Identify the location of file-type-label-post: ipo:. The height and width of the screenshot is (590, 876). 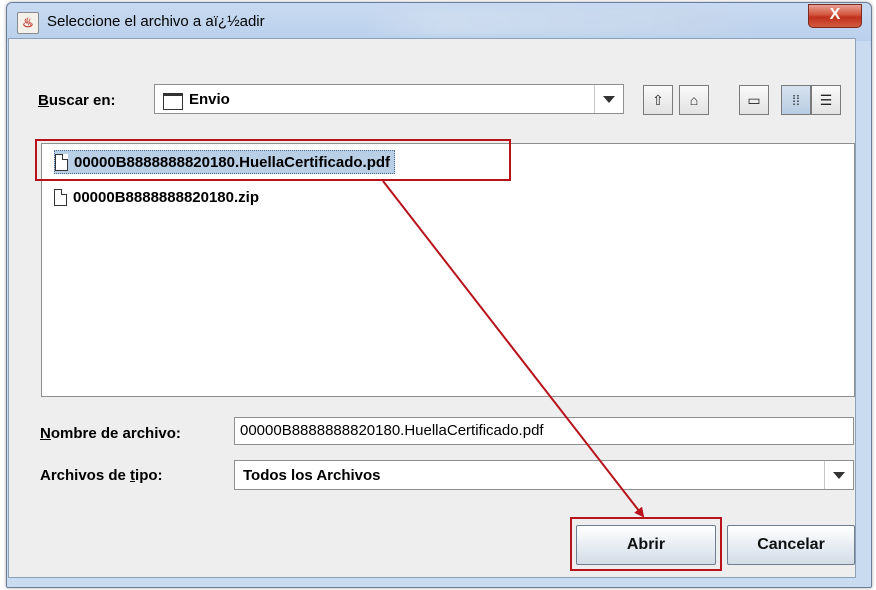
(149, 475).